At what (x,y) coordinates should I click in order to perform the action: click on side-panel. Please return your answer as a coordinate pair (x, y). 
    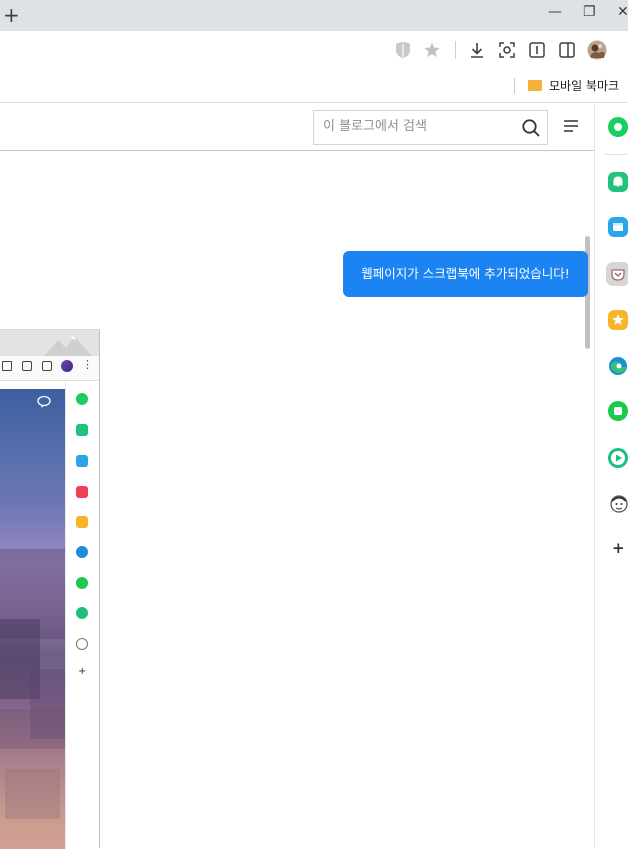
    Looking at the image, I should click on (611, 476).